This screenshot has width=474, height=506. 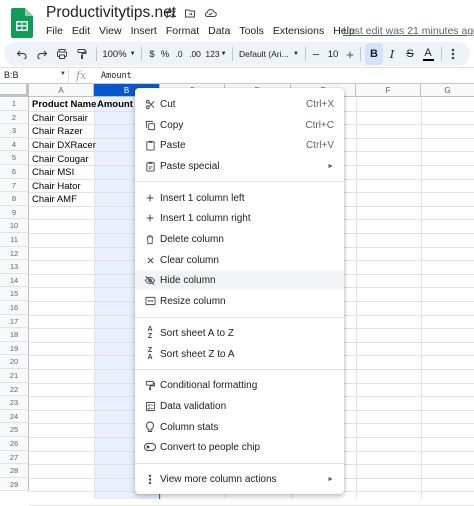 I want to click on row-header: 21, so click(x=14, y=376).